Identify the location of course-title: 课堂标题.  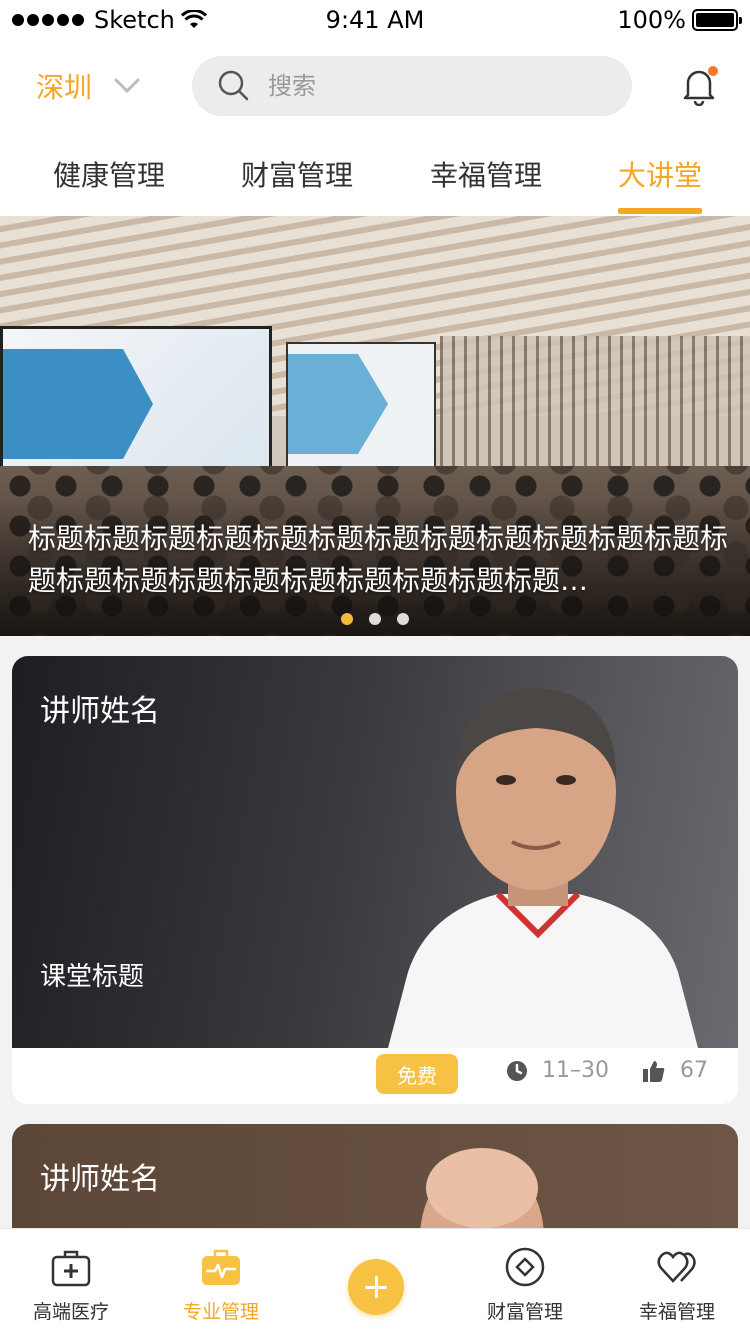
(92, 977).